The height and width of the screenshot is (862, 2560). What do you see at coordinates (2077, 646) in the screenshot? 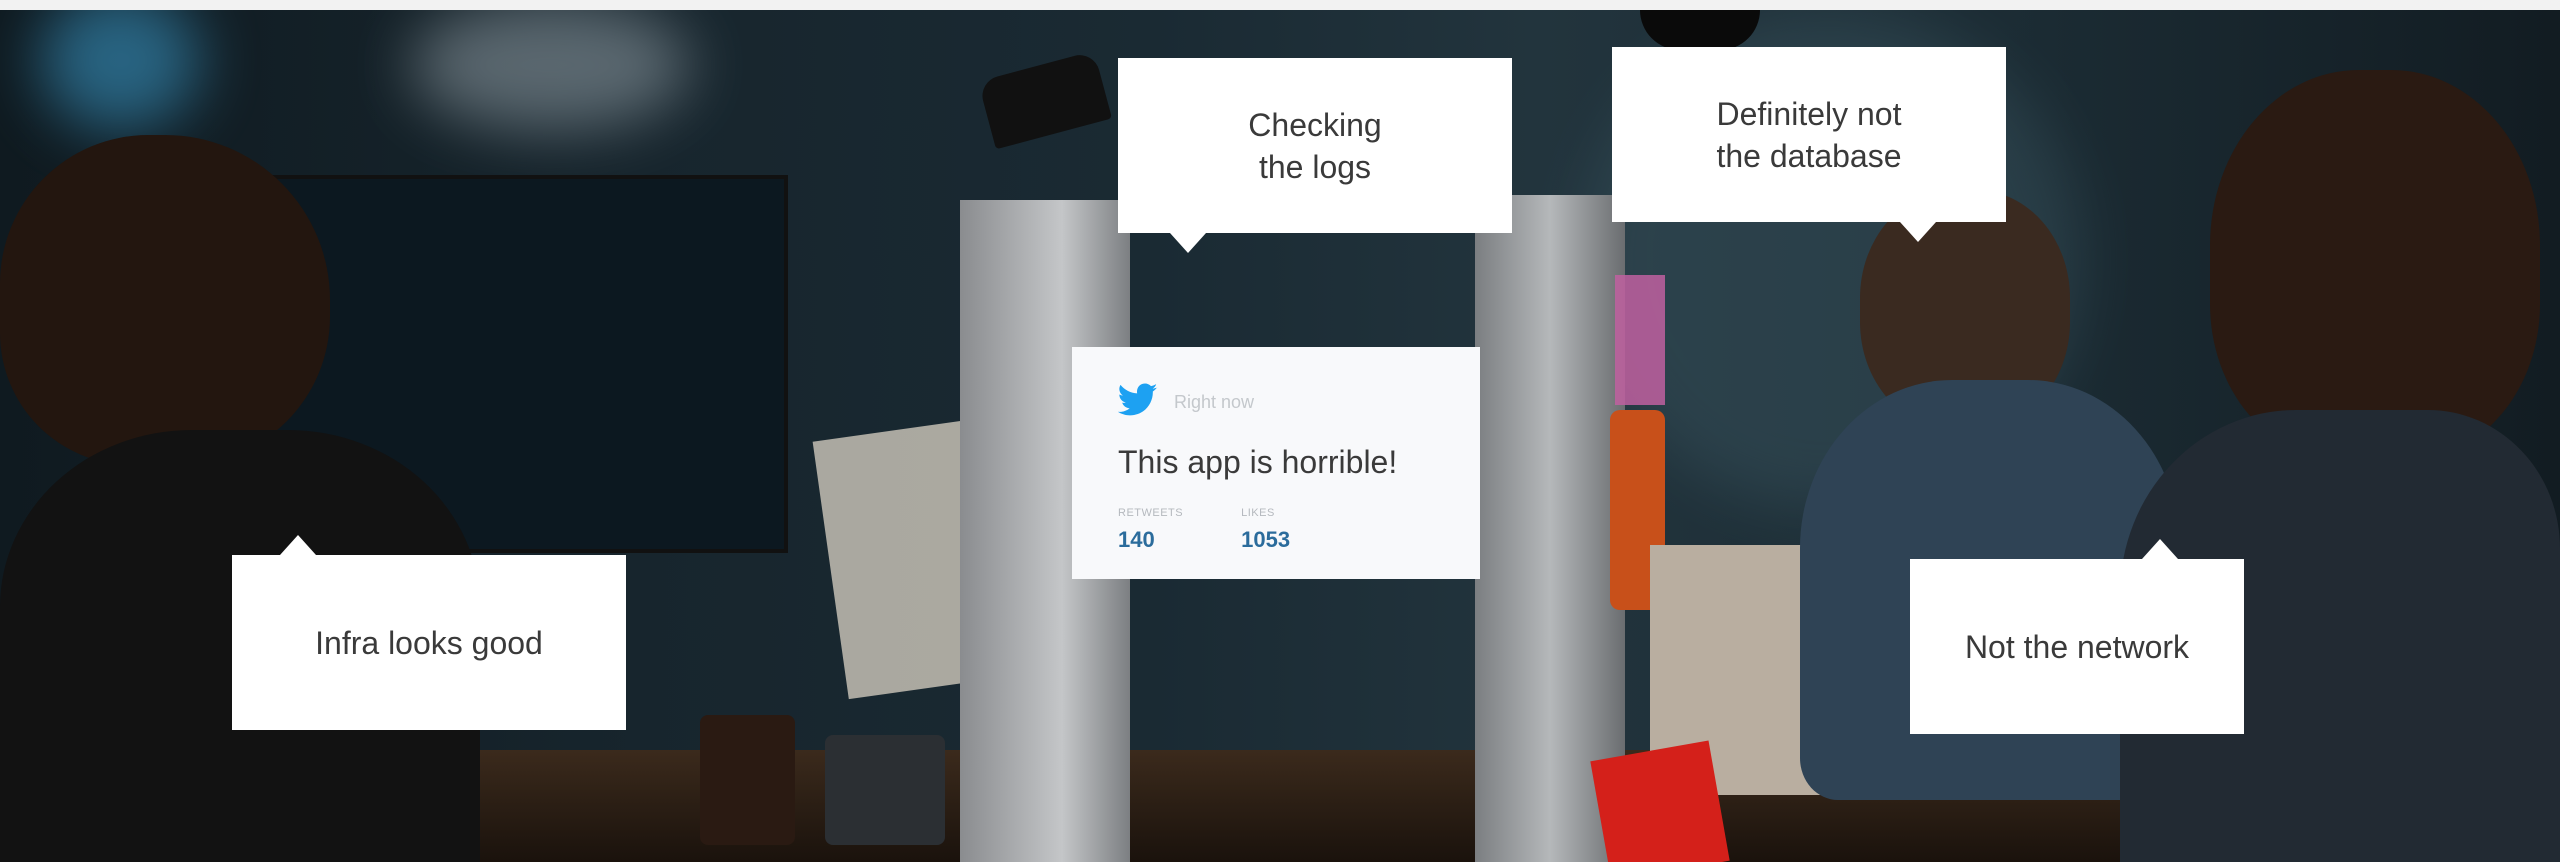
I see `callout-network-text: Not the network` at bounding box center [2077, 646].